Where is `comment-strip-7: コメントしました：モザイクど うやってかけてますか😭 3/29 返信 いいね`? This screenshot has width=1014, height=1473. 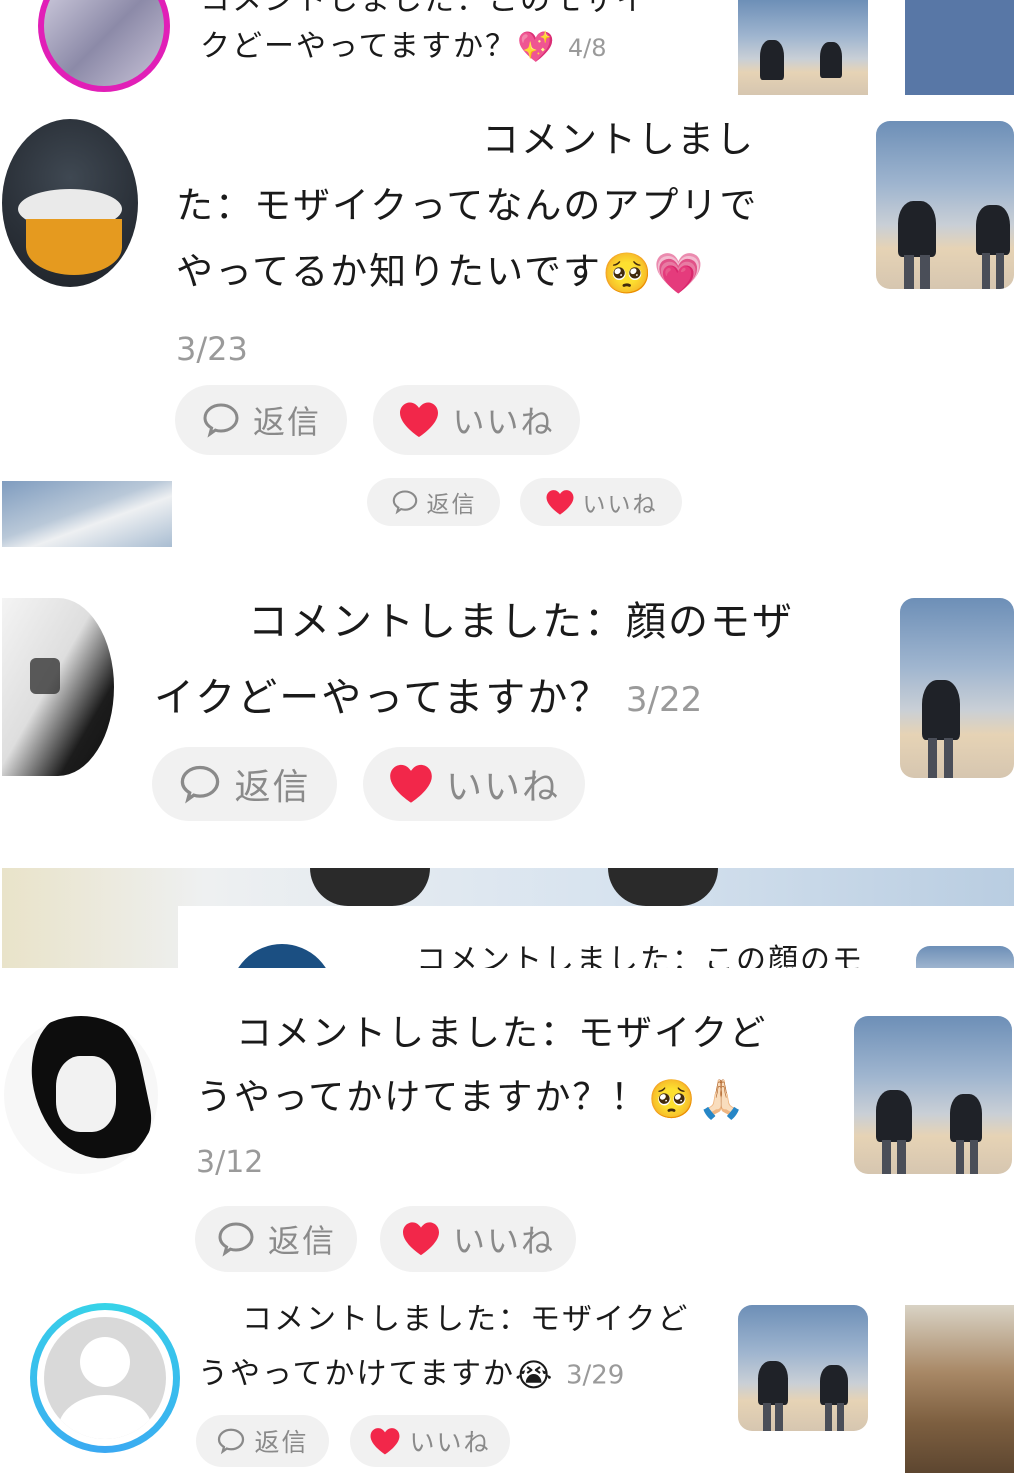 comment-strip-7: コメントしました：モザイクど うやってかけてますか😭 3/29 返信 いいね is located at coordinates (507, 1383).